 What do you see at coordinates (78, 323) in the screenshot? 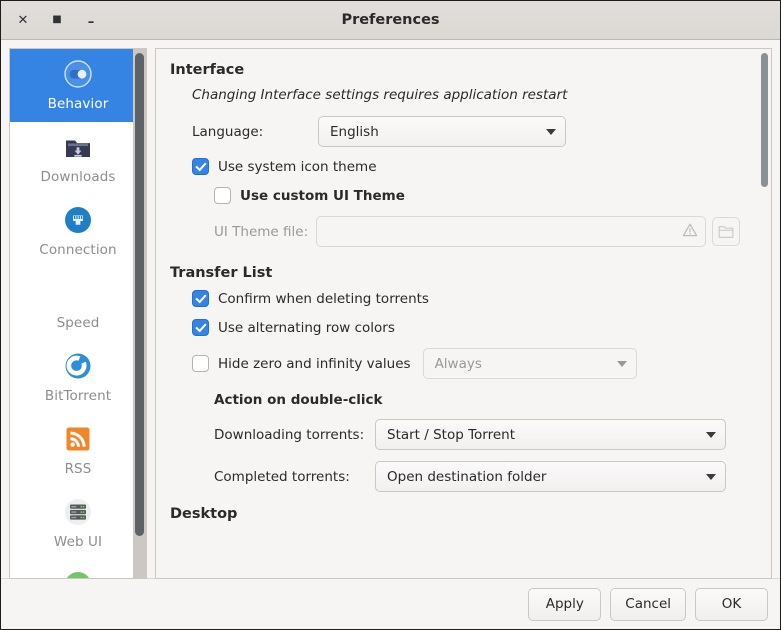
I see `sidebar-item-label: Speed` at bounding box center [78, 323].